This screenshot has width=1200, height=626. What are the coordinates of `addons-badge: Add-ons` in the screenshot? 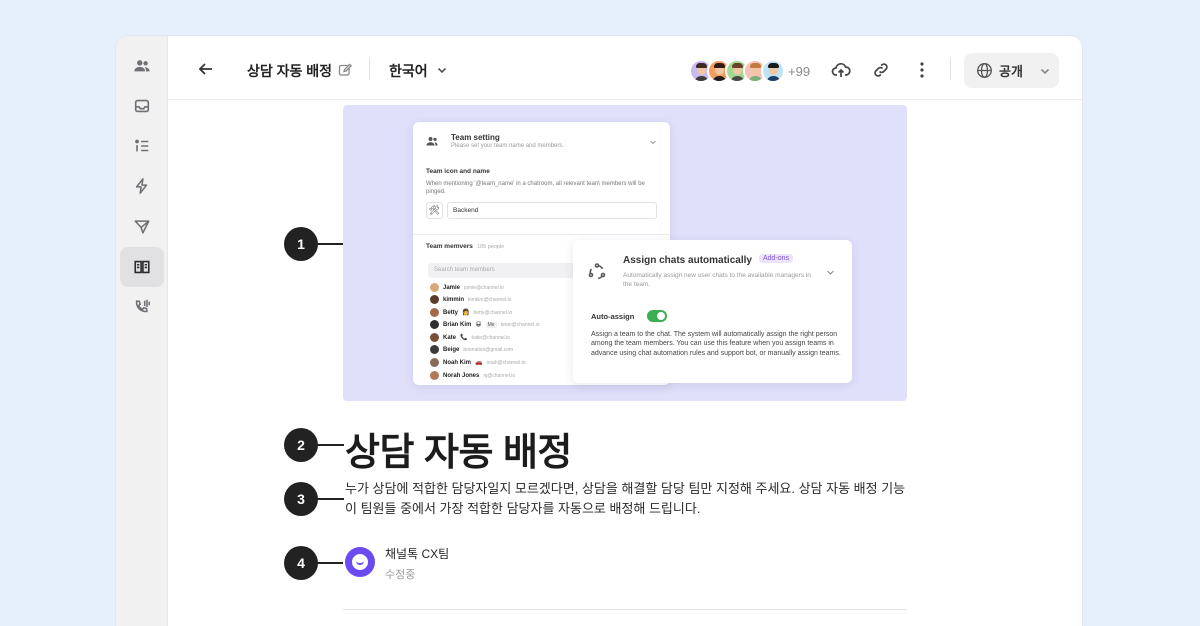 It's located at (776, 258).